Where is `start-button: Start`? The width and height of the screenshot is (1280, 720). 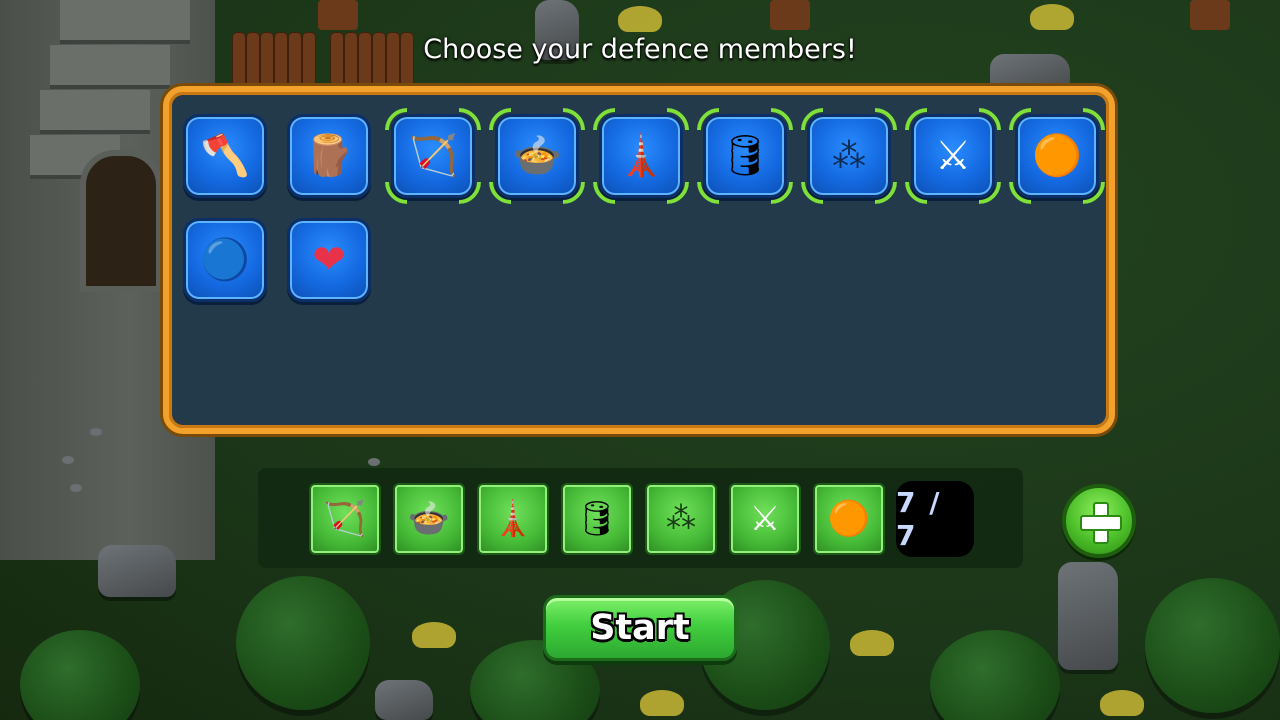
start-button: Start is located at coordinates (640, 628).